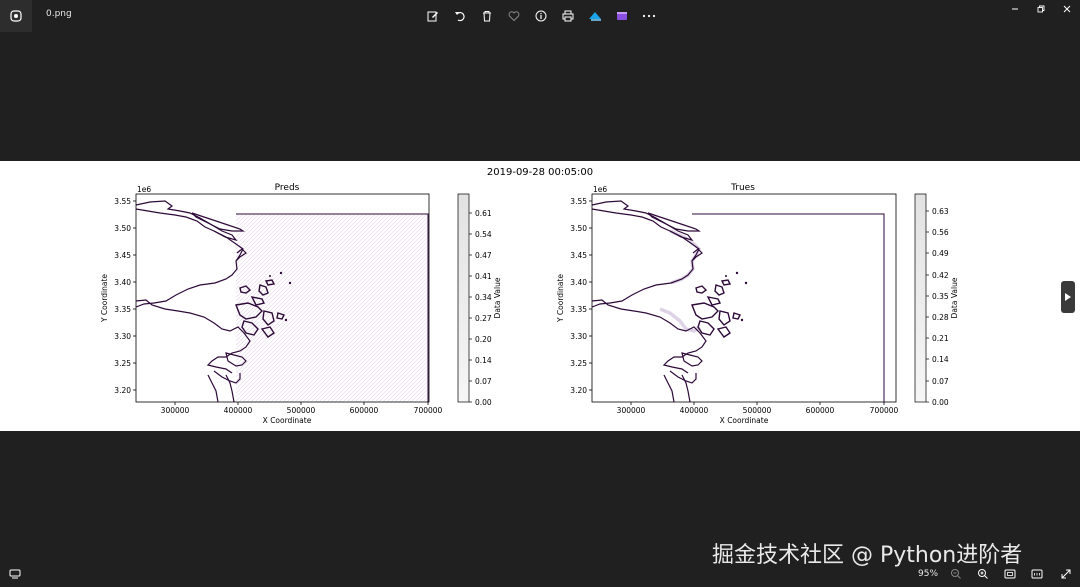  What do you see at coordinates (193, 301) in the screenshot?
I see `preds-coastline` at bounding box center [193, 301].